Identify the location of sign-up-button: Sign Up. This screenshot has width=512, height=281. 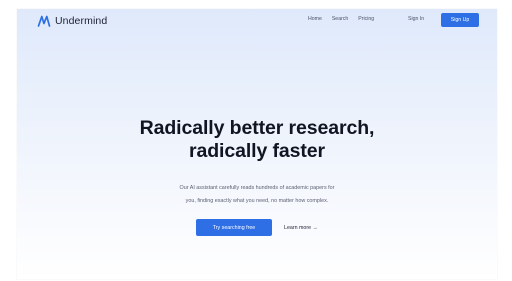
(460, 20).